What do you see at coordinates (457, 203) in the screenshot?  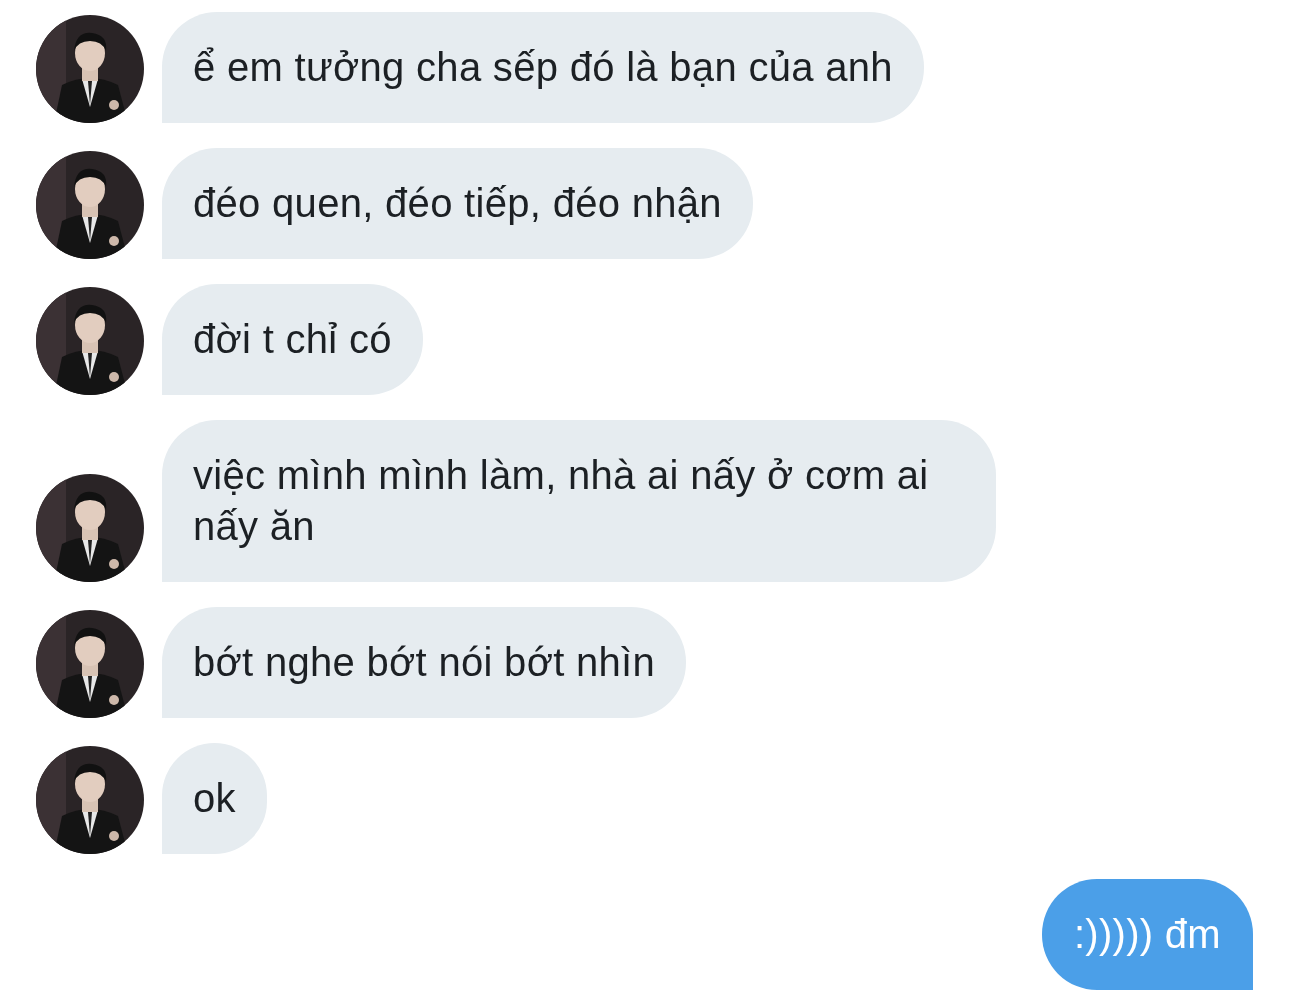 I see `message-bubble: đéo quen, đéo tiếp, đéo nhận` at bounding box center [457, 203].